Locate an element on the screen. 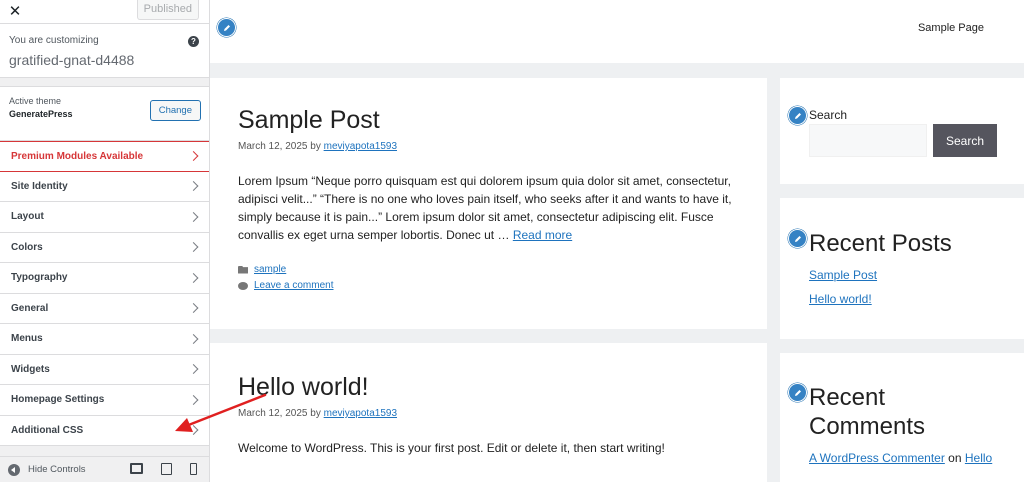 Image resolution: width=1024 pixels, height=482 pixels. widget-title-line: Comments is located at coordinates (867, 426).